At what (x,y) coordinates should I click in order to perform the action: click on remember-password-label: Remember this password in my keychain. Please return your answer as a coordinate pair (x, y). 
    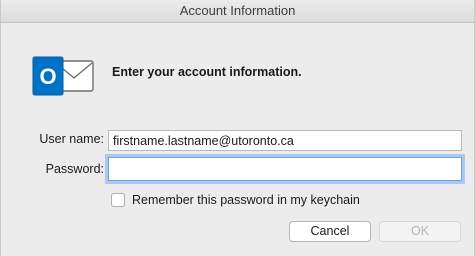
    Looking at the image, I should click on (246, 200).